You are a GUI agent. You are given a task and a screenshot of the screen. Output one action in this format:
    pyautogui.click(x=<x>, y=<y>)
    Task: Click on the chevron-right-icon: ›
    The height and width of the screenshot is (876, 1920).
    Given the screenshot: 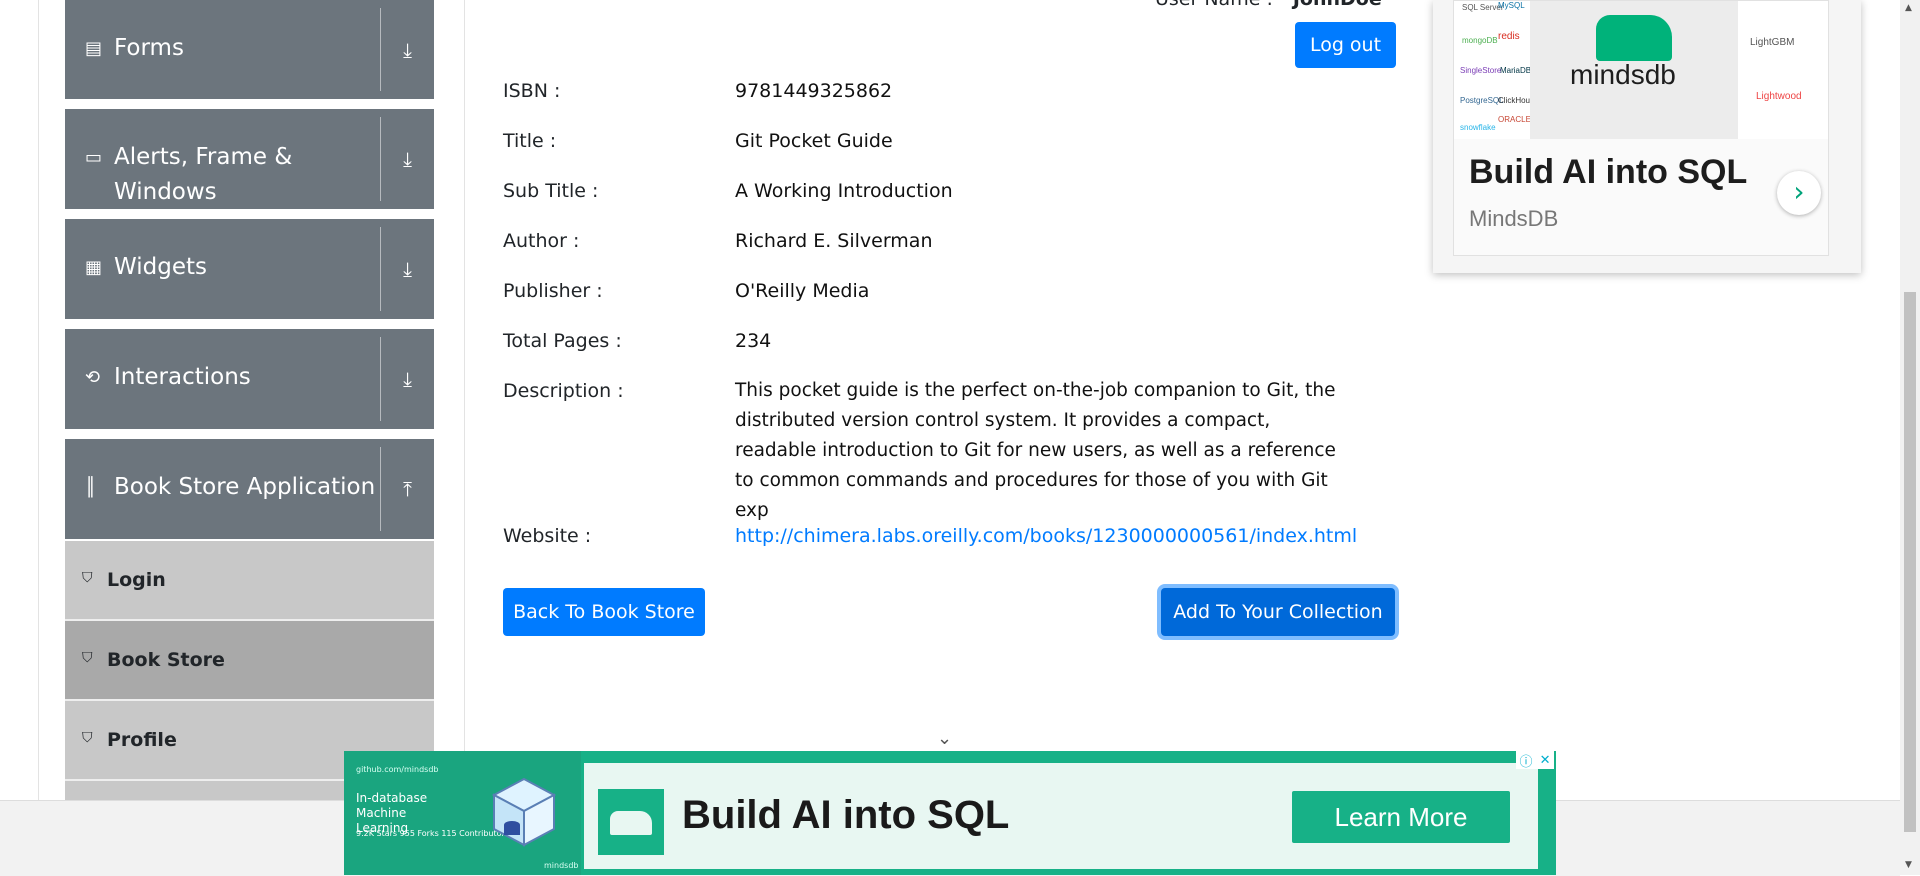 What is the action you would take?
    pyautogui.click(x=1799, y=193)
    